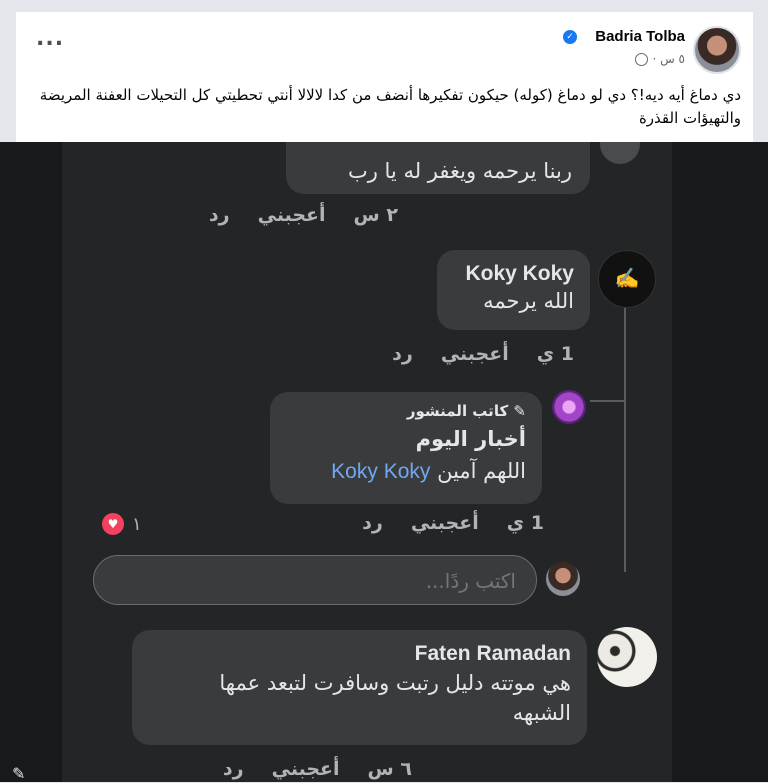 The width and height of the screenshot is (768, 783). What do you see at coordinates (569, 407) in the screenshot?
I see `page-avatar` at bounding box center [569, 407].